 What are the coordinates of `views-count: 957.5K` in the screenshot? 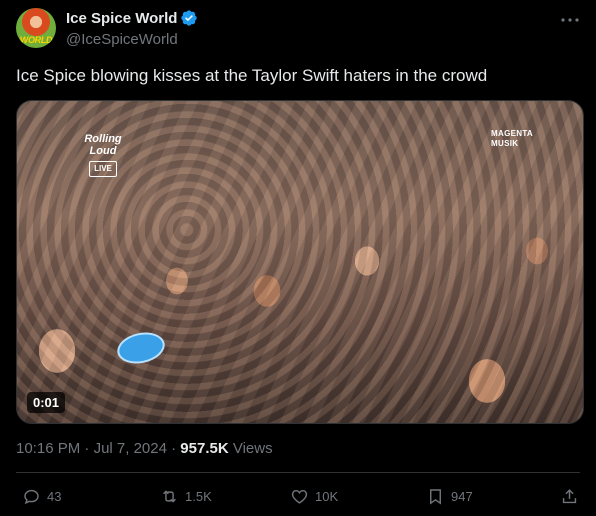 It's located at (204, 448).